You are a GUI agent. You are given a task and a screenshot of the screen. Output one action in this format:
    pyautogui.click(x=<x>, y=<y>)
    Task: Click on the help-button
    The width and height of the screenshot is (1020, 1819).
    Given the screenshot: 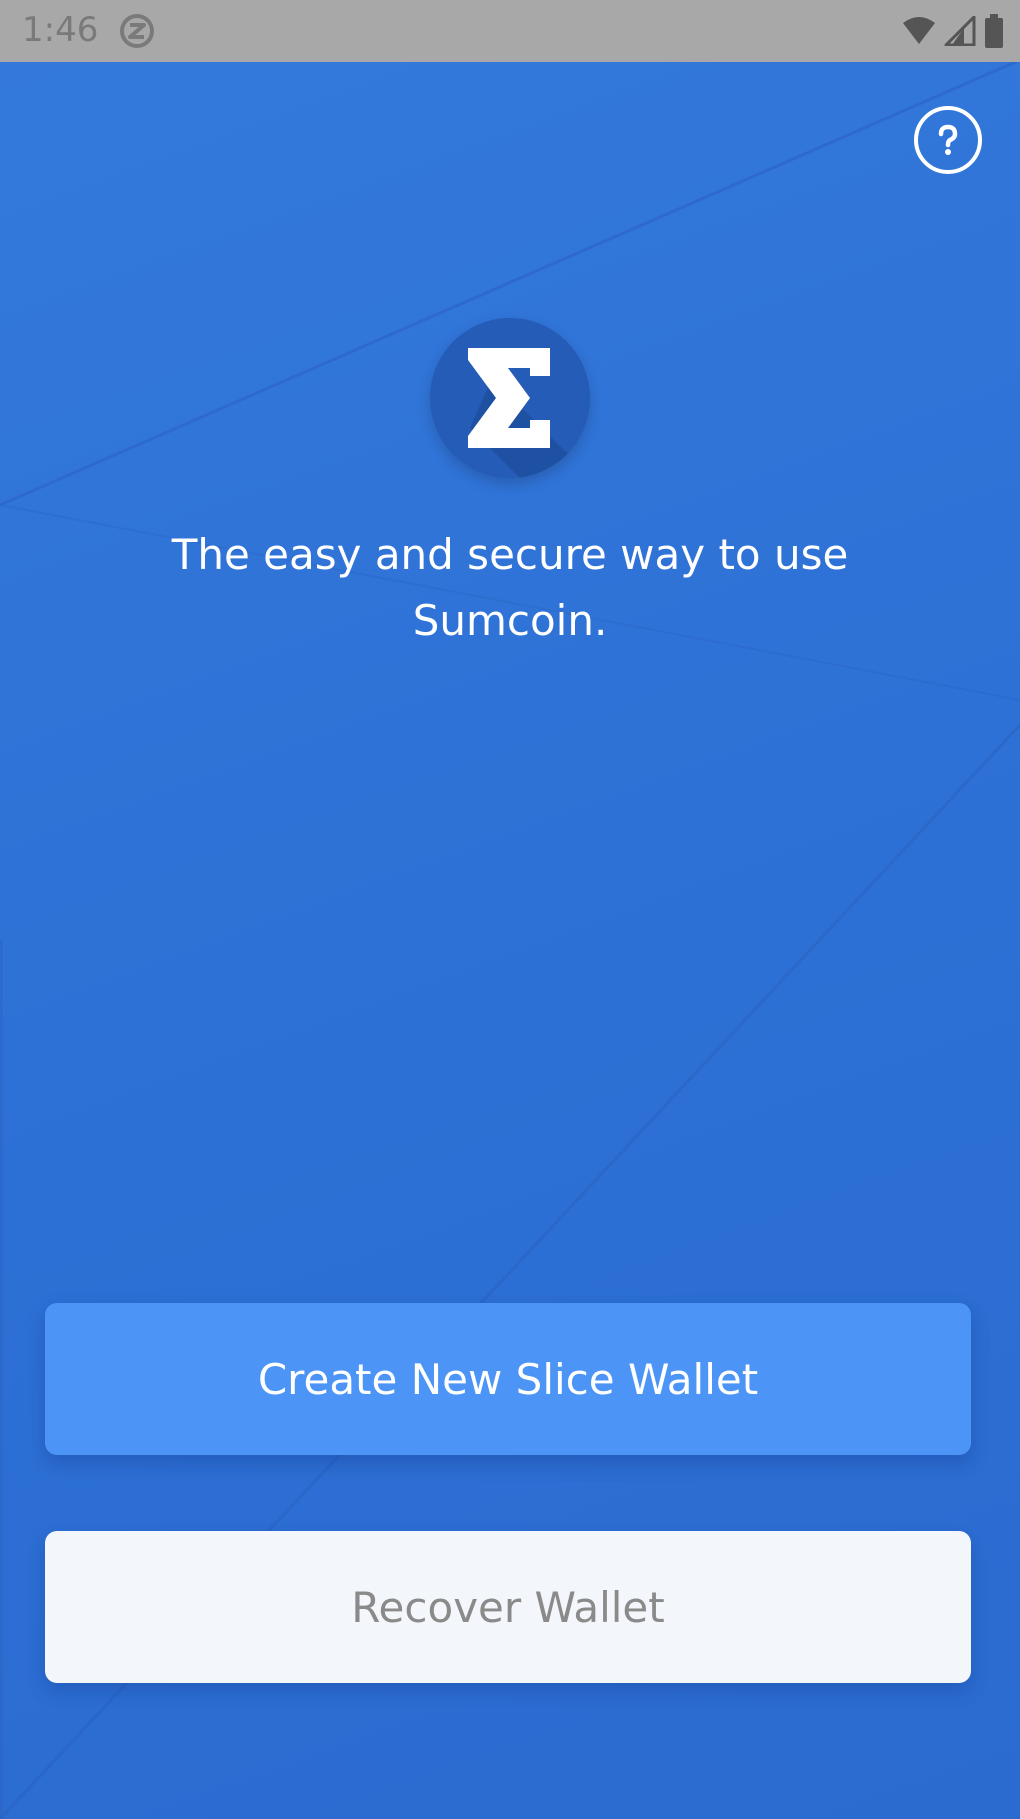 What is the action you would take?
    pyautogui.click(x=948, y=140)
    